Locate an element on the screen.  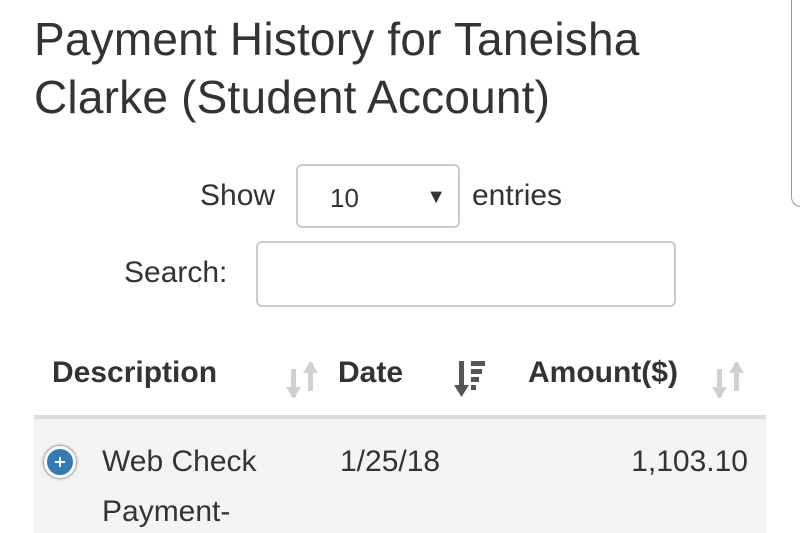
column-header-description: Description is located at coordinates (197, 381).